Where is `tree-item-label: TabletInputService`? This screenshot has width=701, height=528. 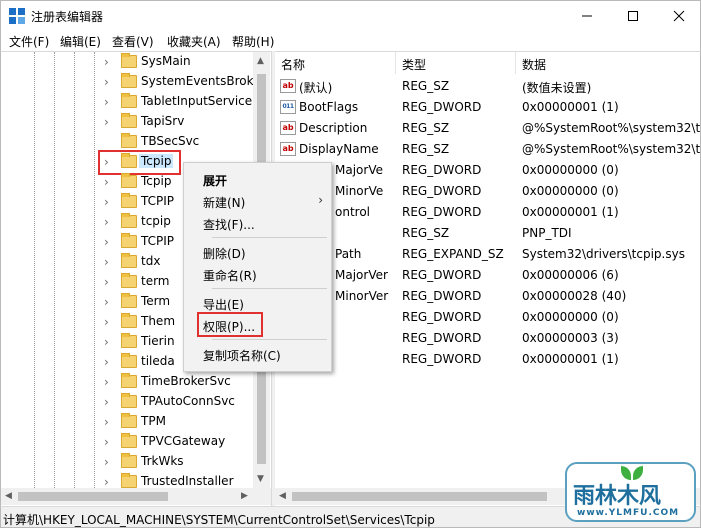 tree-item-label: TabletInputService is located at coordinates (197, 101).